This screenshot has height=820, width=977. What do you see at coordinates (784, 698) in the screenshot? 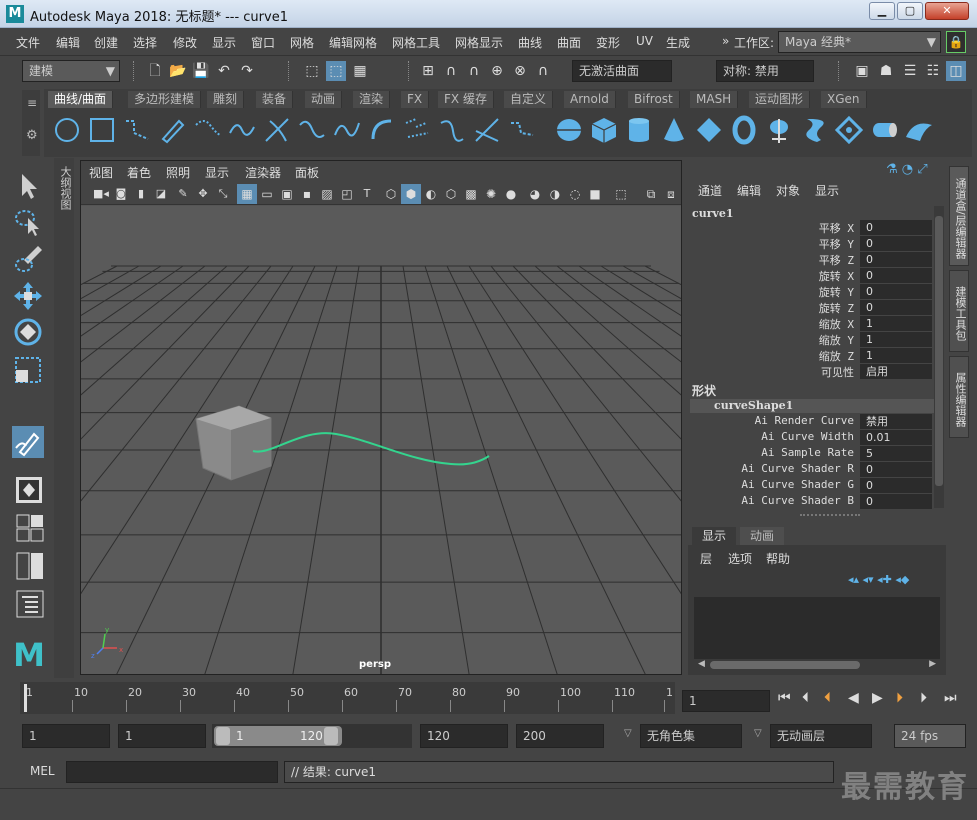
I see `go-to-start-icon: ⏮` at bounding box center [784, 698].